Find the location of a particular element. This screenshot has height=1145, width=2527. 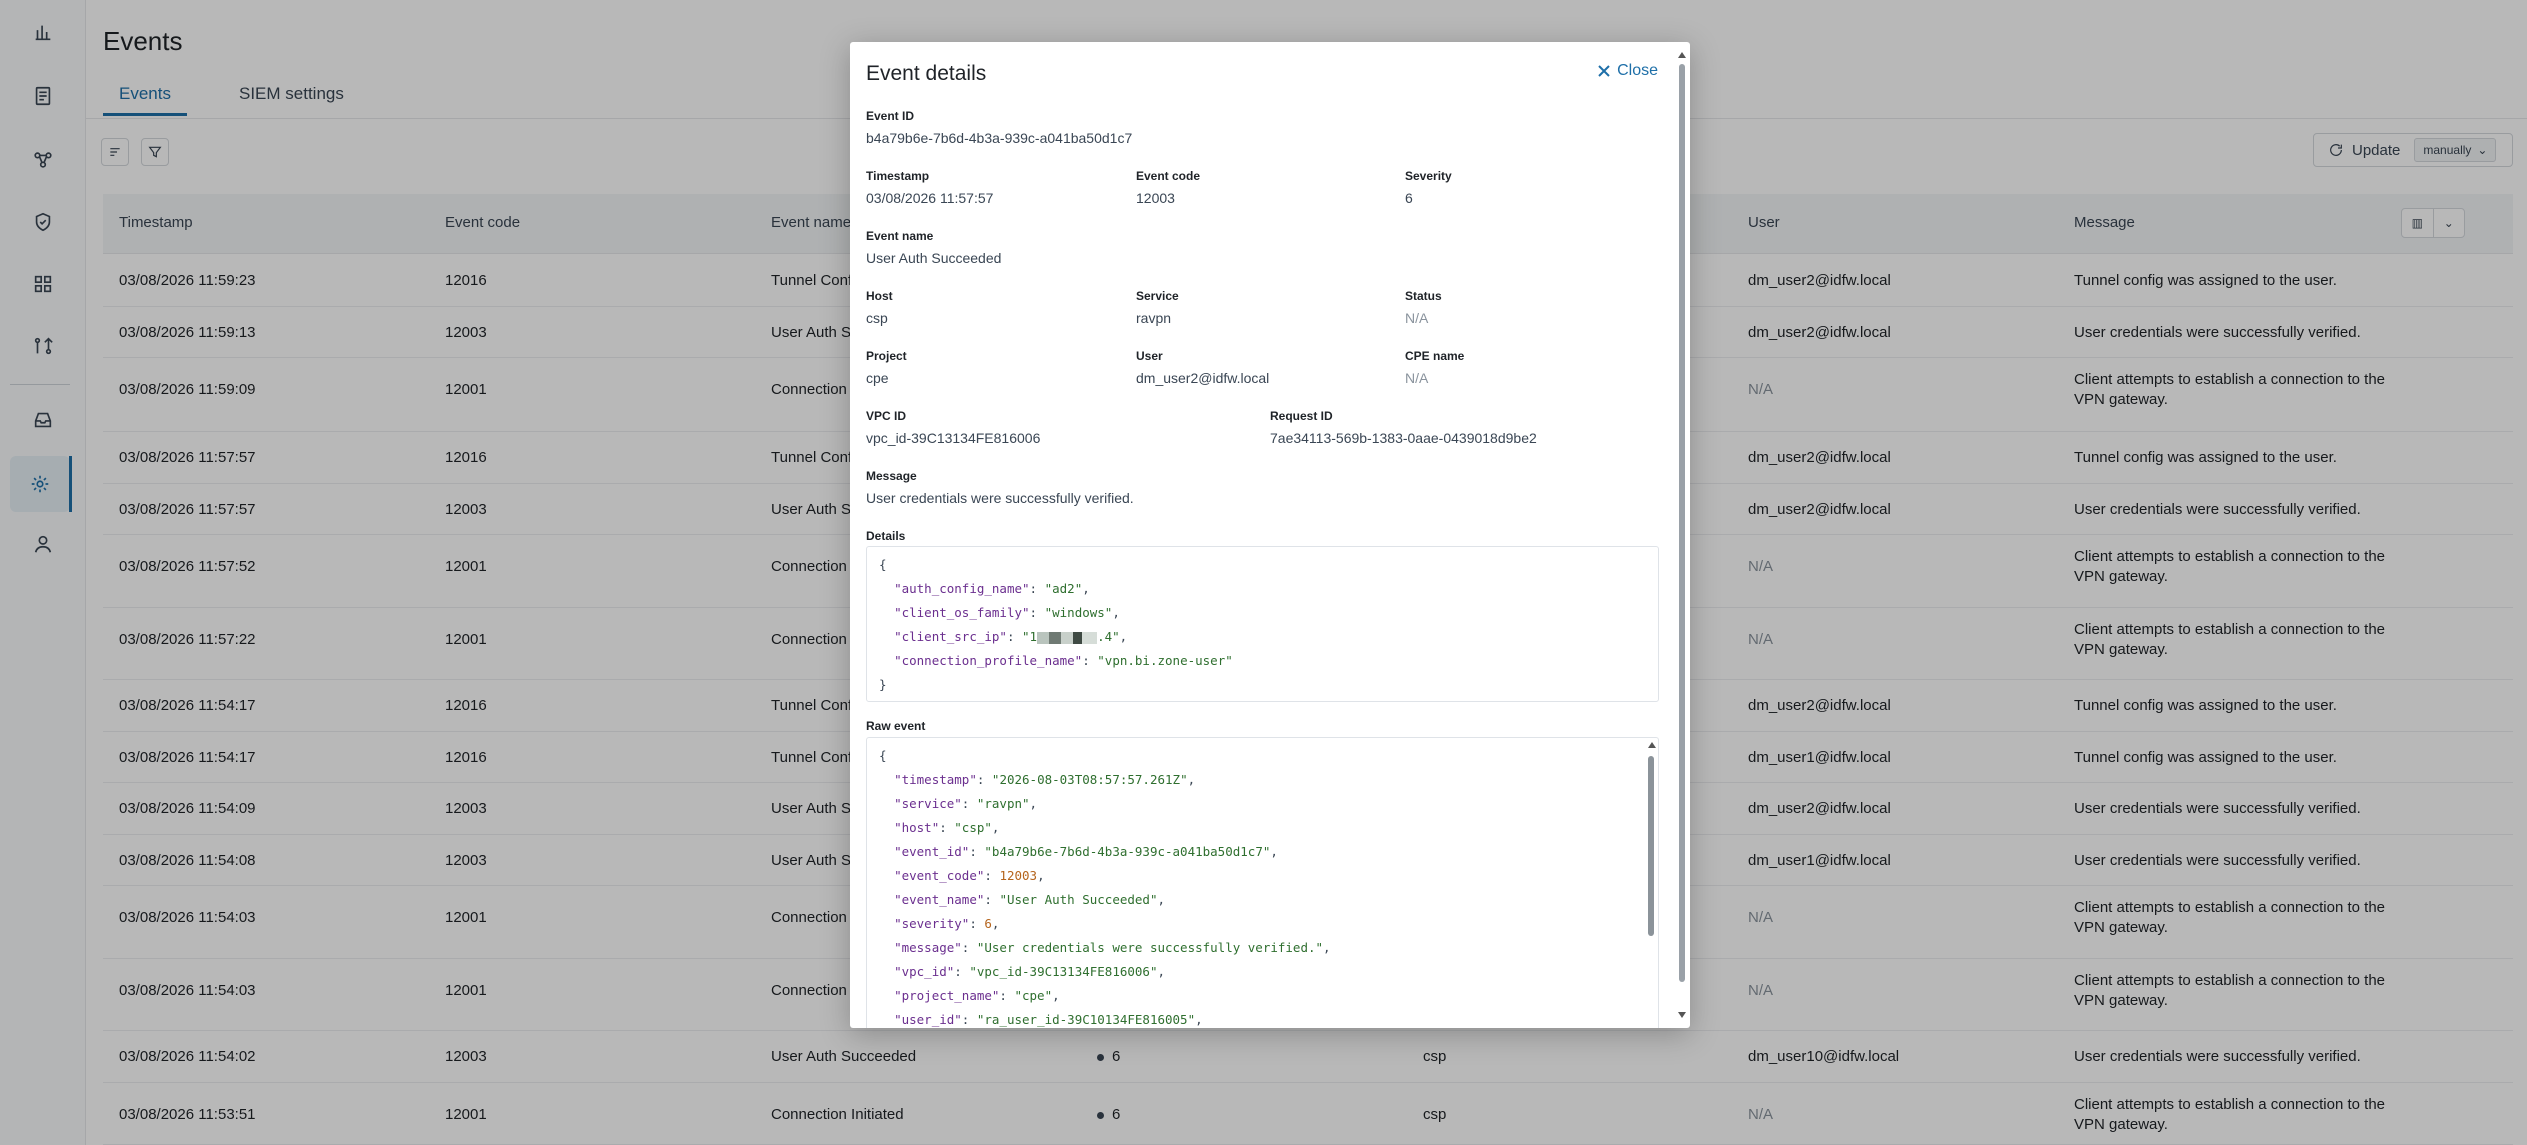

close-icon is located at coordinates (1604, 71).